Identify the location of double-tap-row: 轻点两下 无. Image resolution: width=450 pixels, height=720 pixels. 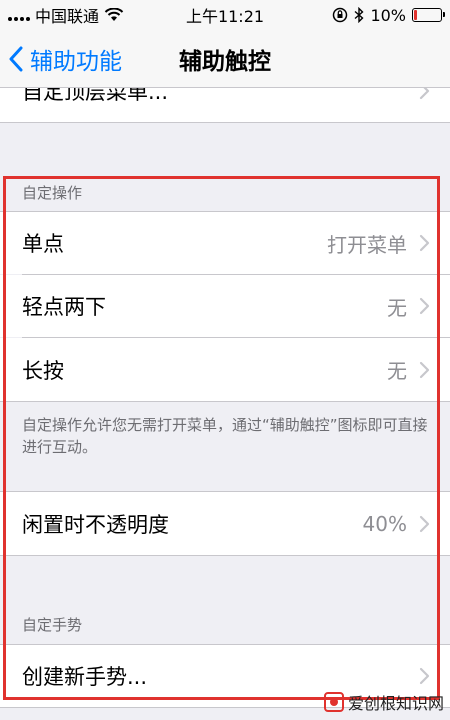
(225, 306).